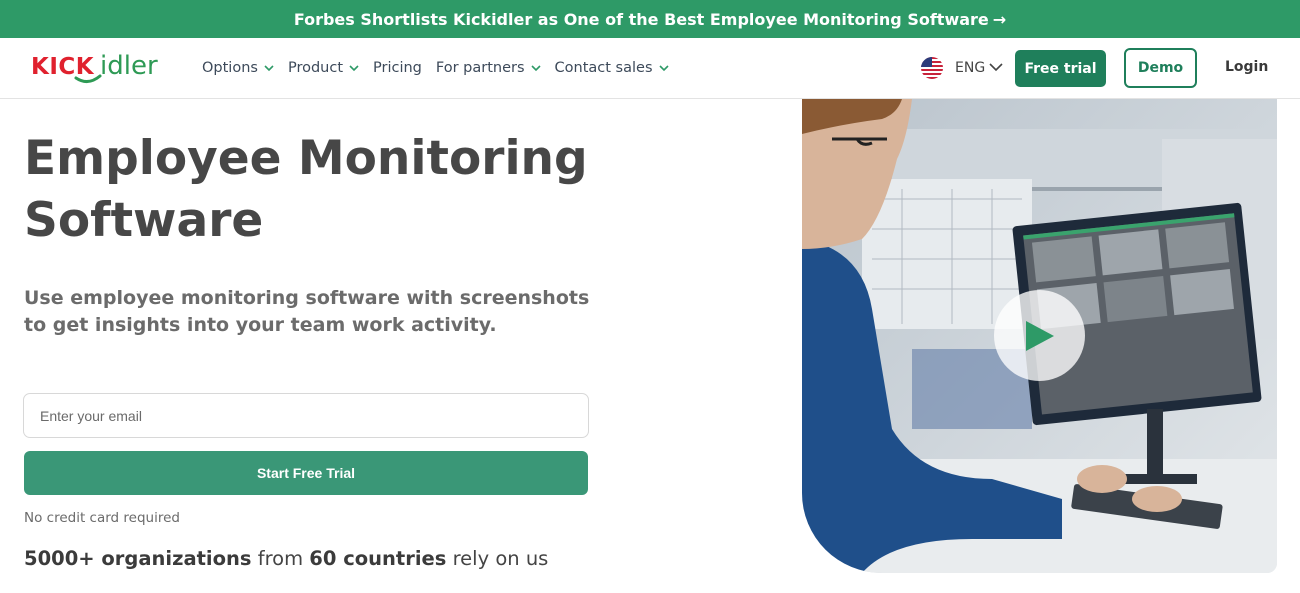  Describe the element at coordinates (999, 19) in the screenshot. I see `arrow-right-icon: →` at that location.